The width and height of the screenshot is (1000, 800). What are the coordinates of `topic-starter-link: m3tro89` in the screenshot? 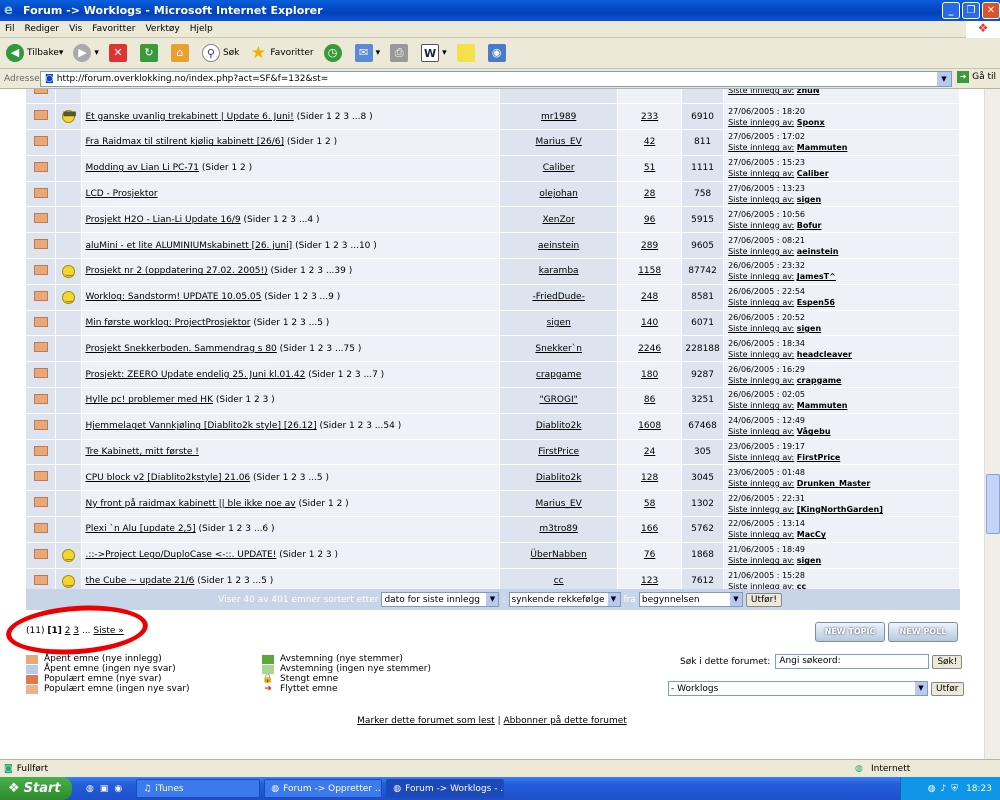 It's located at (558, 529).